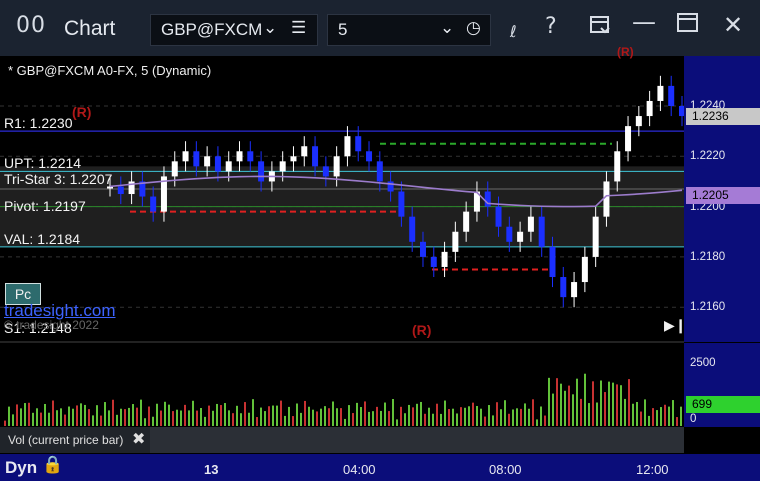 The width and height of the screenshot is (760, 481). Describe the element at coordinates (688, 25) in the screenshot. I see `maximize-icon` at that location.